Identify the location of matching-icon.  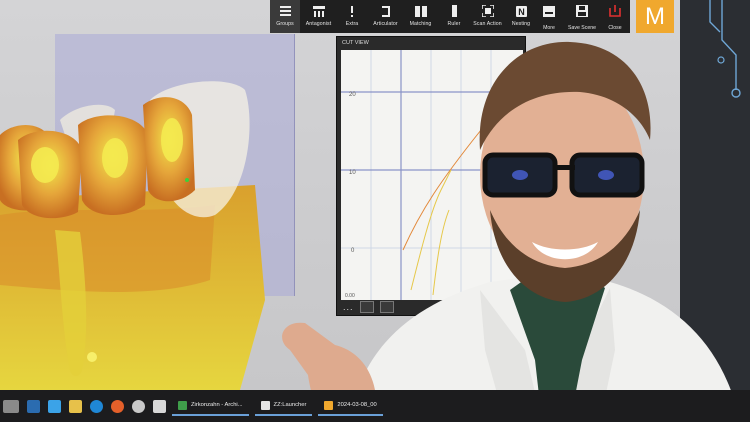
(421, 11).